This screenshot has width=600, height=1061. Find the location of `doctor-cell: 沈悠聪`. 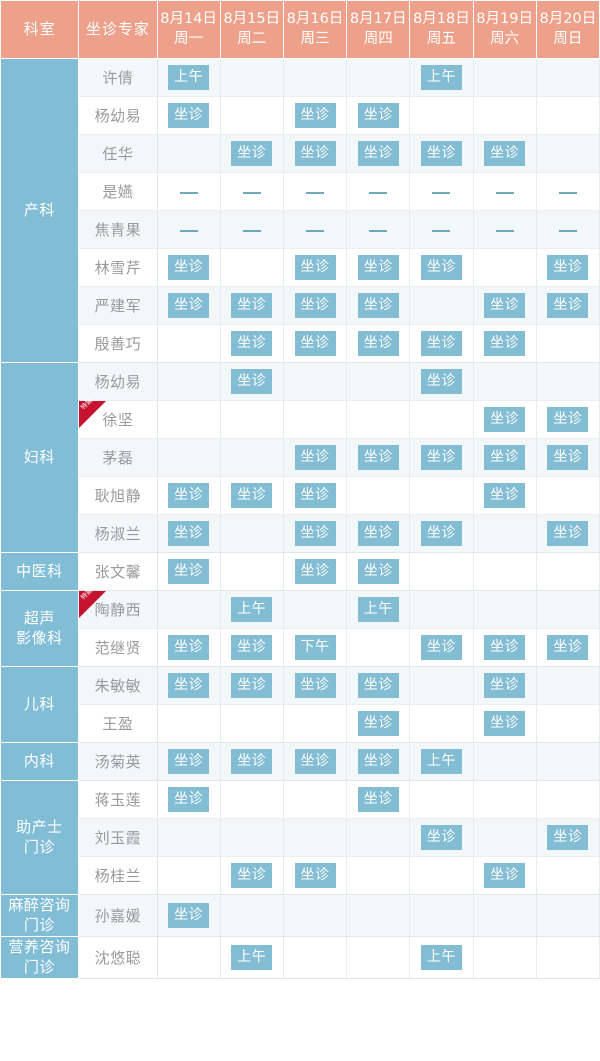

doctor-cell: 沈悠聪 is located at coordinates (118, 957).